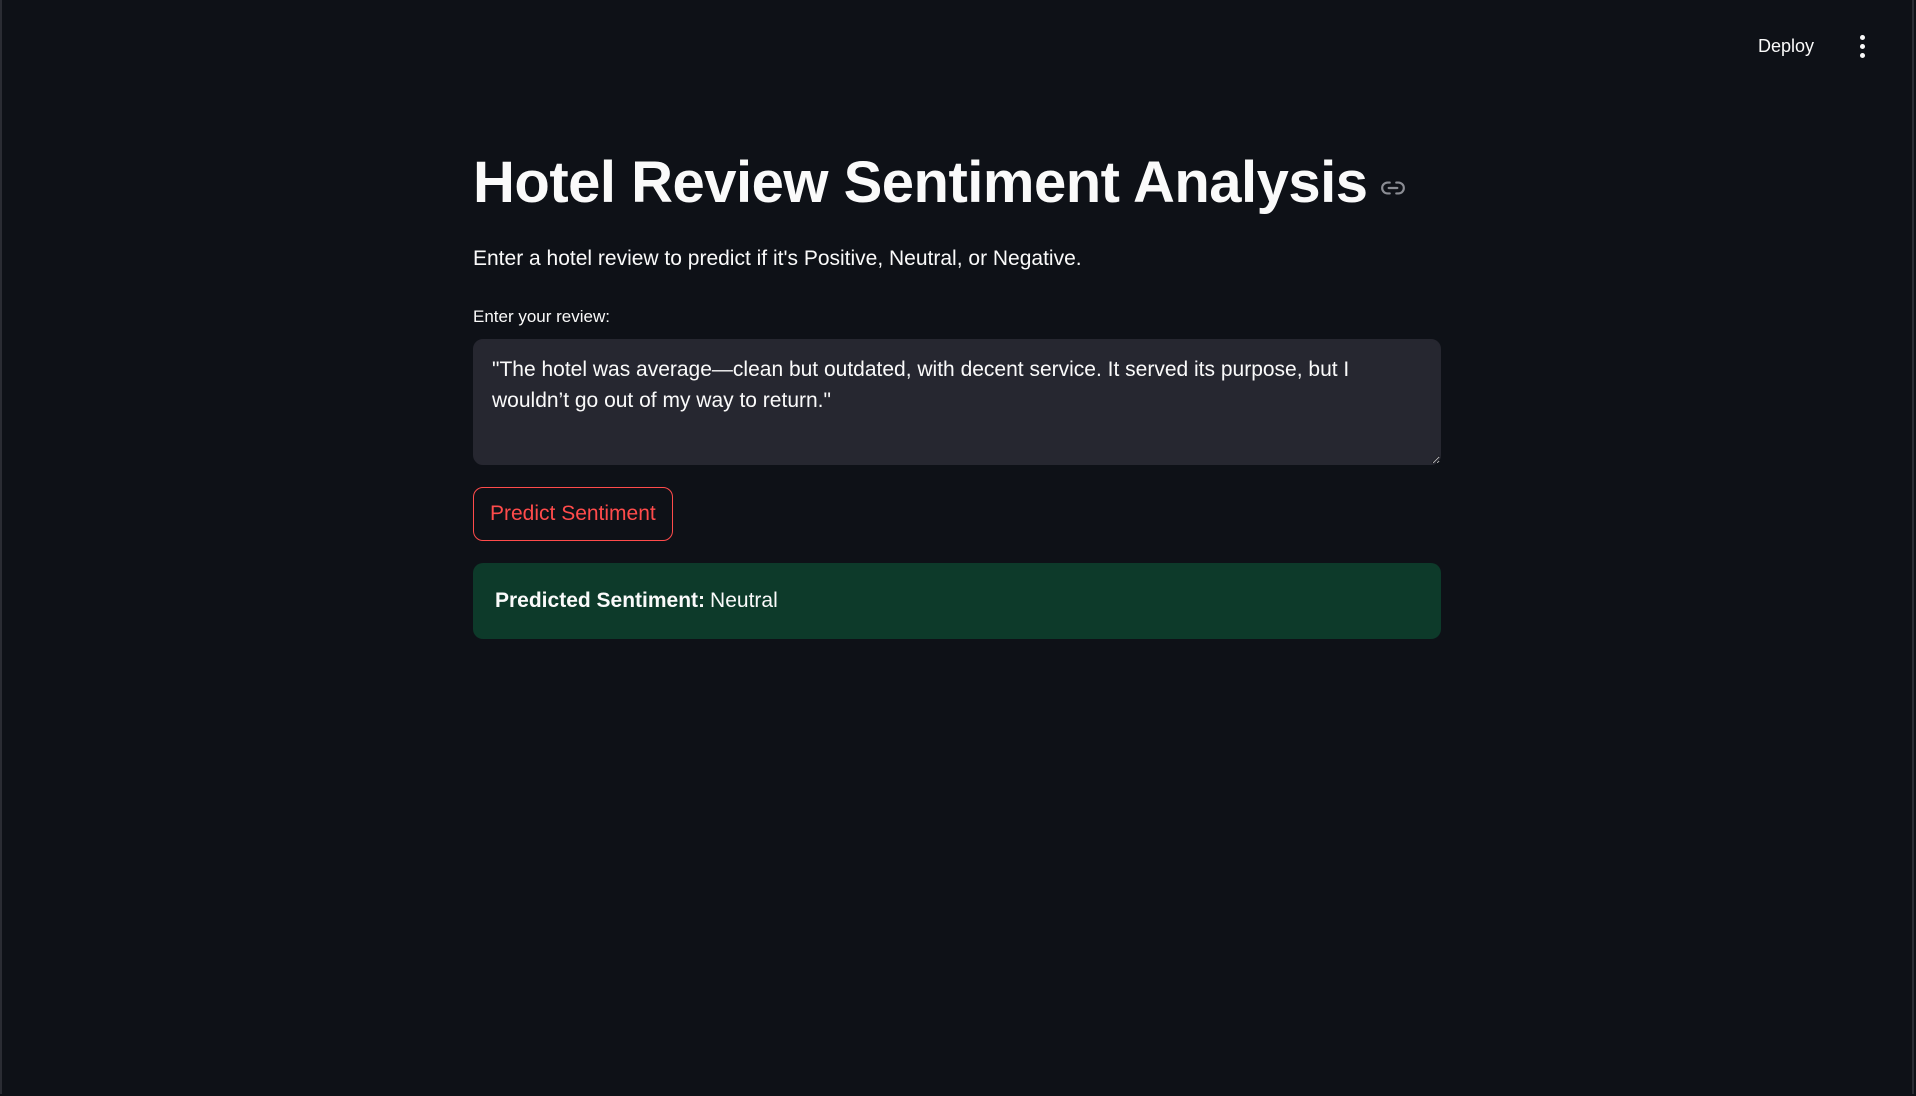 Image resolution: width=1916 pixels, height=1096 pixels. Describe the element at coordinates (920, 182) in the screenshot. I see `page-title: Hotel Review Sentiment Analysis` at that location.